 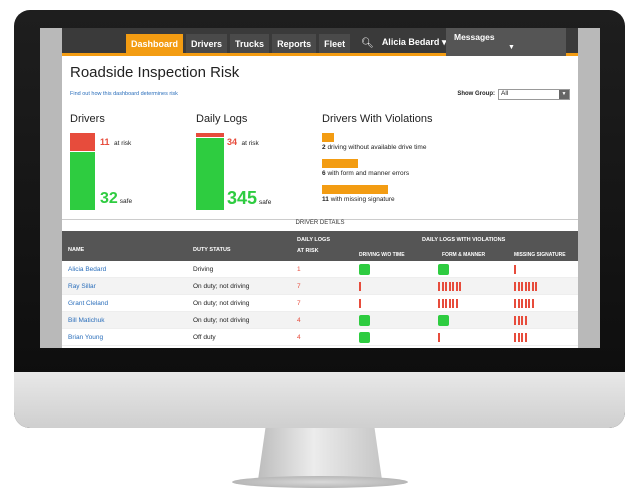 I want to click on monitor-stand, so click(x=320, y=454).